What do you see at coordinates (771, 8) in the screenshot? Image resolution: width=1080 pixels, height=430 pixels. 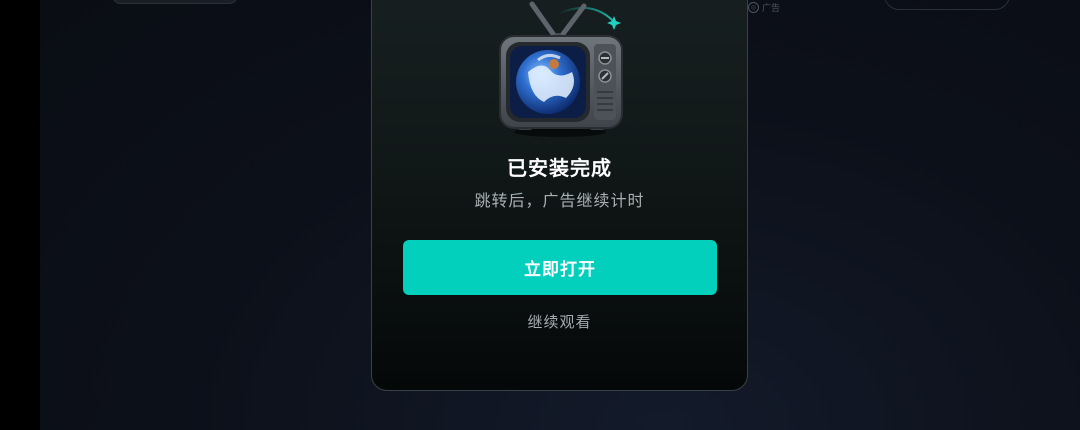 I see `ad-label: 广告` at bounding box center [771, 8].